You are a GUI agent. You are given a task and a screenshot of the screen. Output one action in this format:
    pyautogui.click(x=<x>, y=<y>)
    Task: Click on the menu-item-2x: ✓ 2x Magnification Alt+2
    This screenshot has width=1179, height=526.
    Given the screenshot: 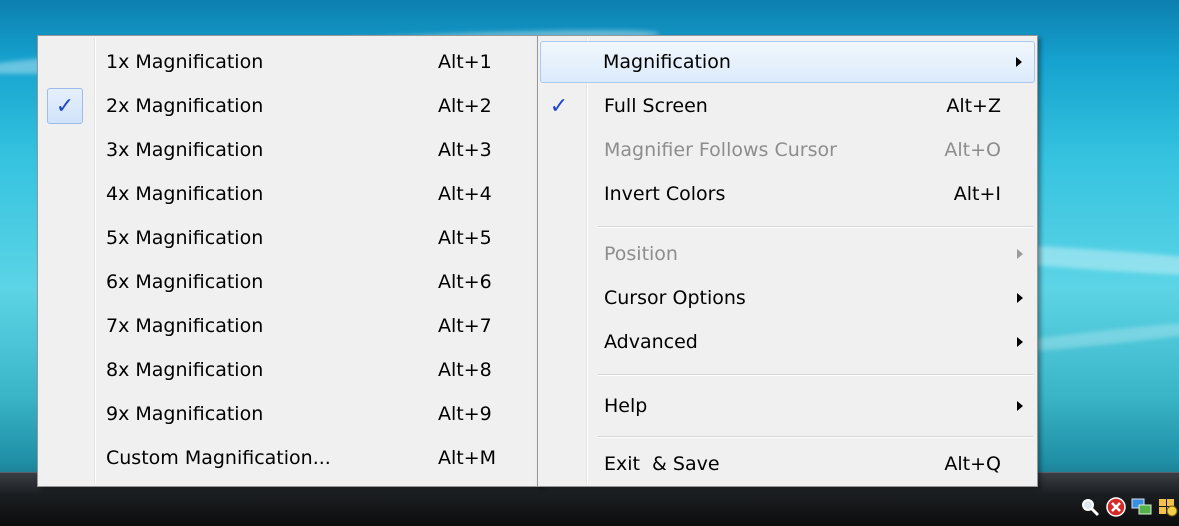 What is the action you would take?
    pyautogui.click(x=289, y=106)
    